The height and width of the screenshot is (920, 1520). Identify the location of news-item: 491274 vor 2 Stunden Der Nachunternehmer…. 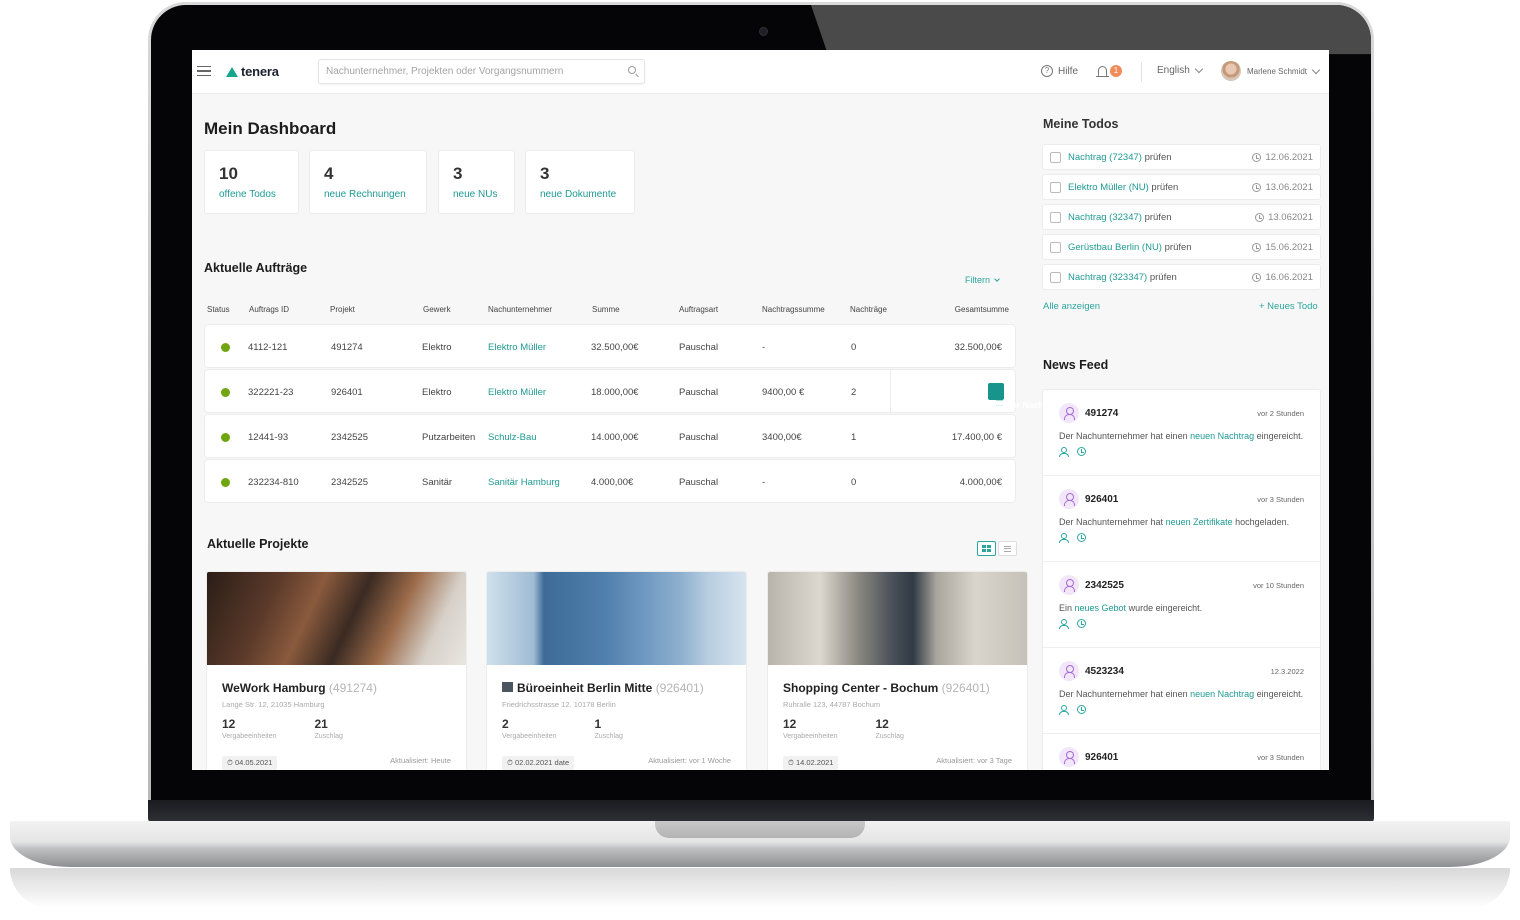
(1181, 433).